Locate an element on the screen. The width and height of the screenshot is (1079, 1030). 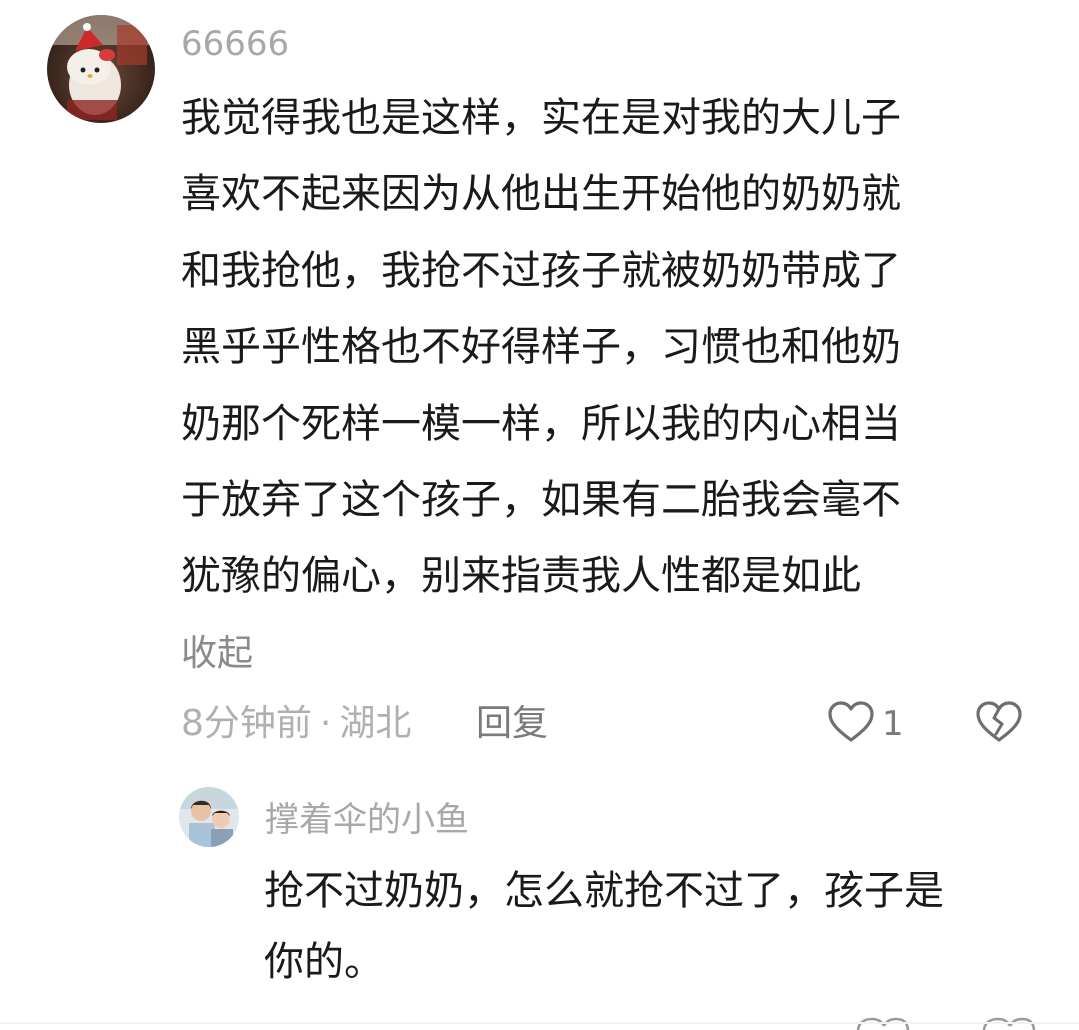
replier-username: 撑着伞的小鱼 is located at coordinates (367, 820).